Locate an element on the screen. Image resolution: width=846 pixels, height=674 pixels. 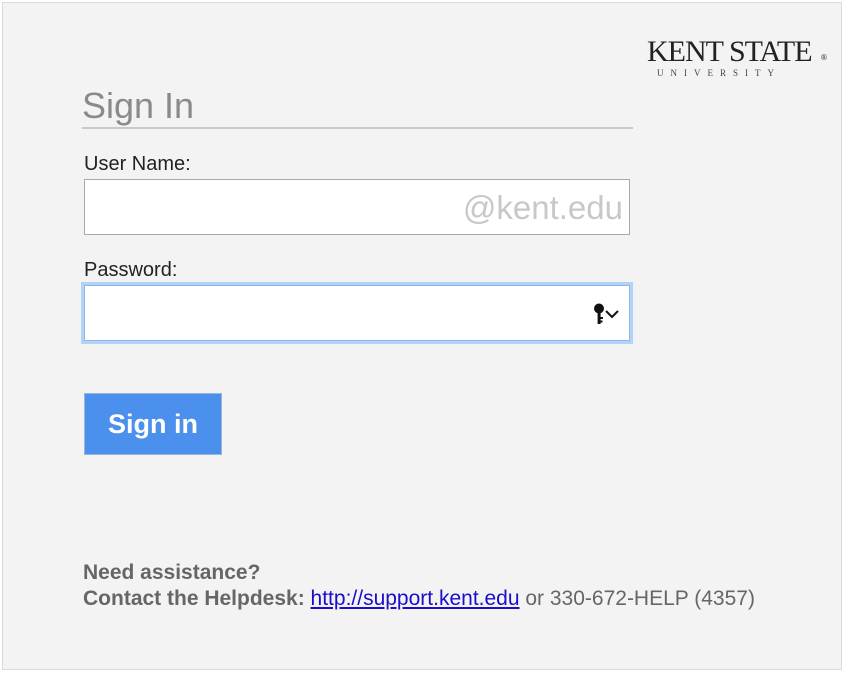
kent-state-logo: KENT STATE ® UNIVERSITY is located at coordinates (740, 58).